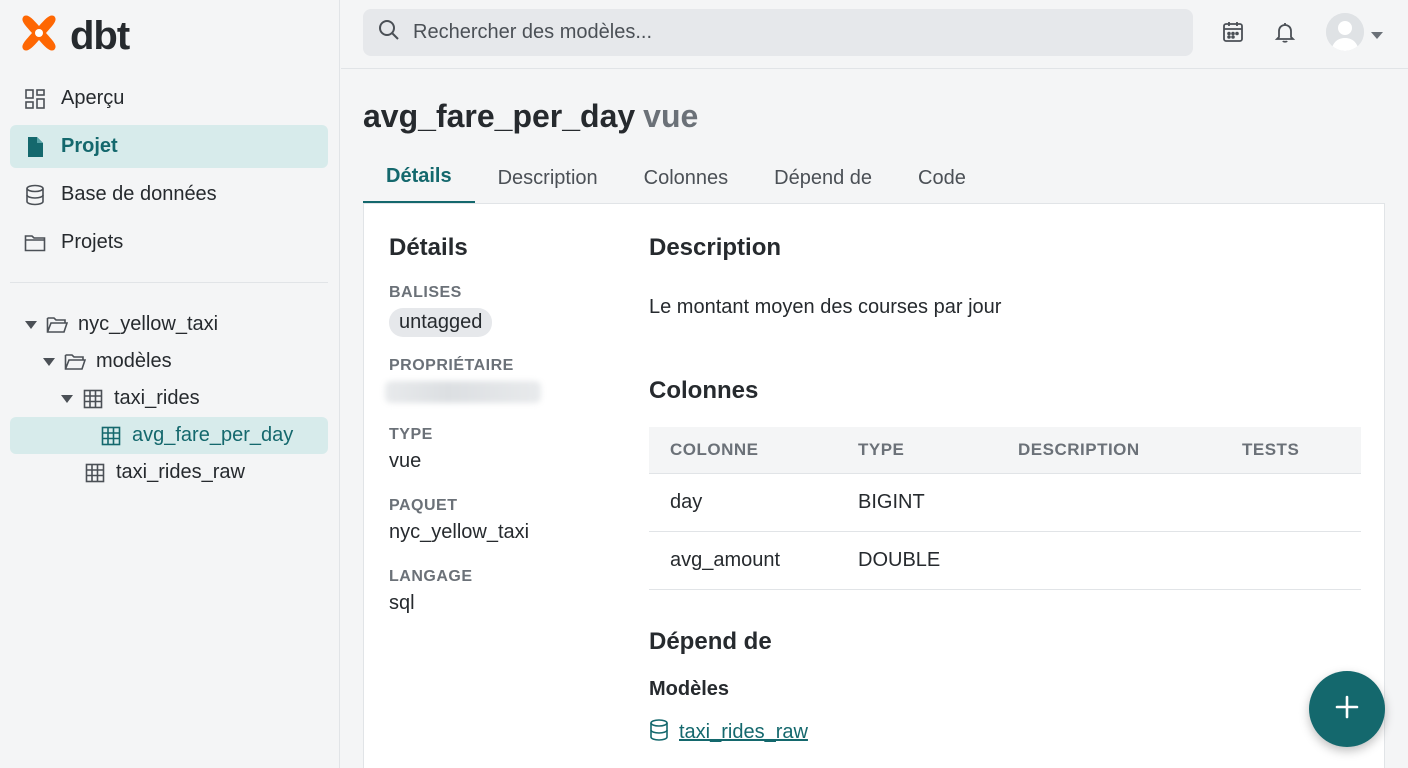 This screenshot has height=768, width=1408. Describe the element at coordinates (463, 392) in the screenshot. I see `owner-value-redacted` at that location.